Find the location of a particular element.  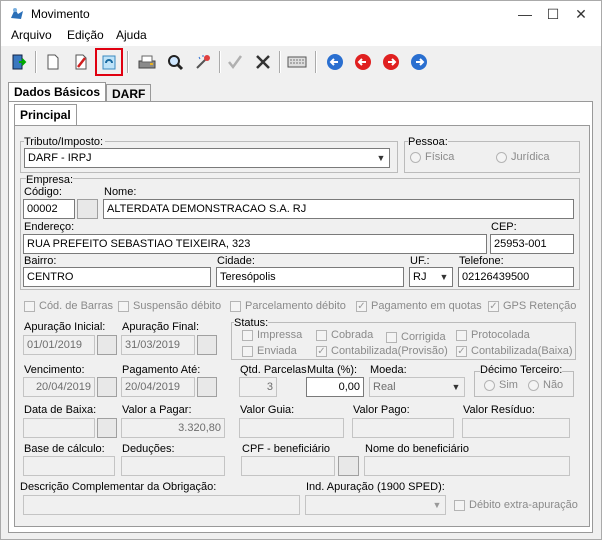

tab-principal: Principal is located at coordinates (45, 115).